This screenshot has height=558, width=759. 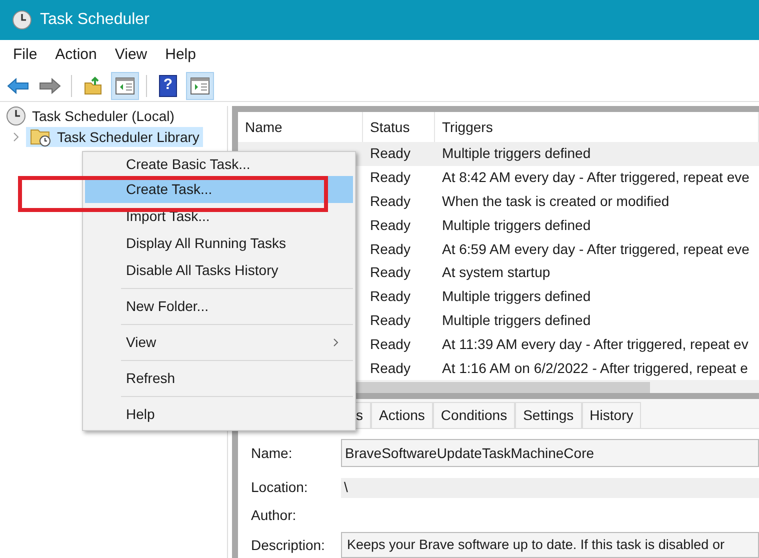 I want to click on window-title: Task Scheduler, so click(x=95, y=20).